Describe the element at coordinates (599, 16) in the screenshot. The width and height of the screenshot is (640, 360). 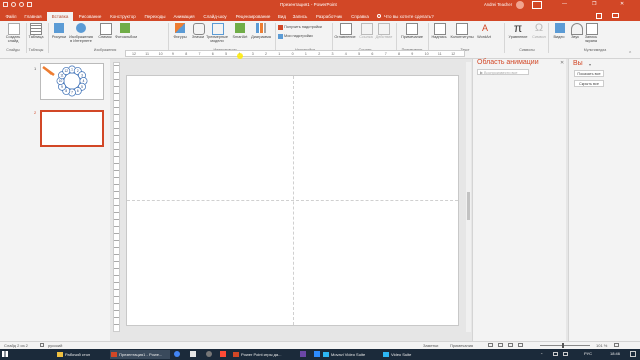
I see `share-icon` at that location.